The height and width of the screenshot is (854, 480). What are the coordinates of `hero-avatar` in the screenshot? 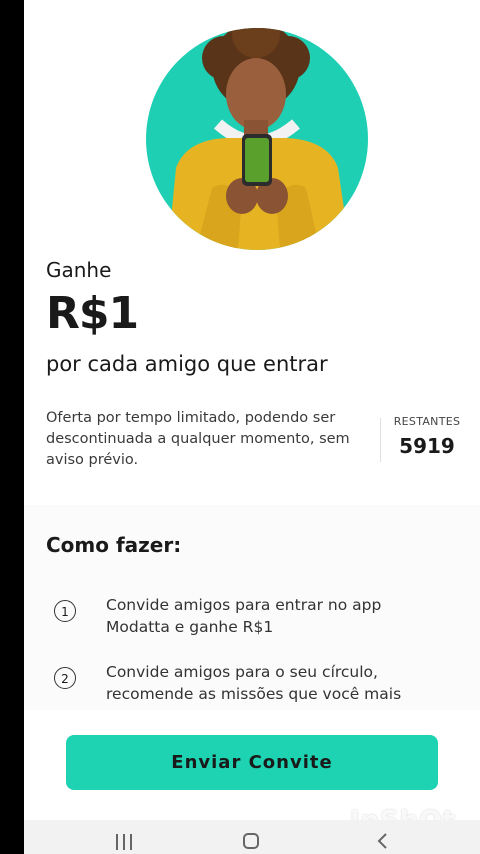 It's located at (257, 139).